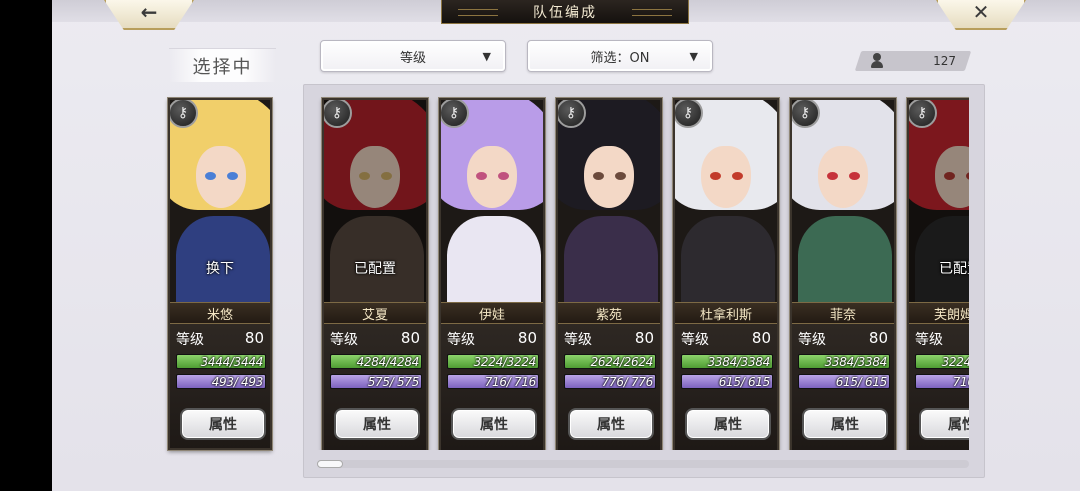 This screenshot has width=1080, height=491. I want to click on page-title: 队伍编成, so click(565, 12).